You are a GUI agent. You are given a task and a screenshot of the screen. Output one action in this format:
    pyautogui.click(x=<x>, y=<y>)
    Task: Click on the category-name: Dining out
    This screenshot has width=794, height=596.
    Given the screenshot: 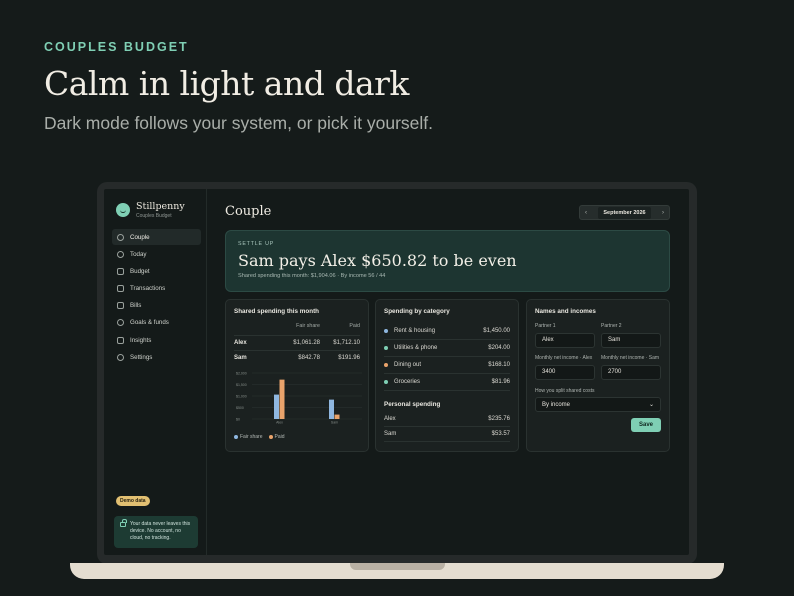 What is the action you would take?
    pyautogui.click(x=408, y=365)
    